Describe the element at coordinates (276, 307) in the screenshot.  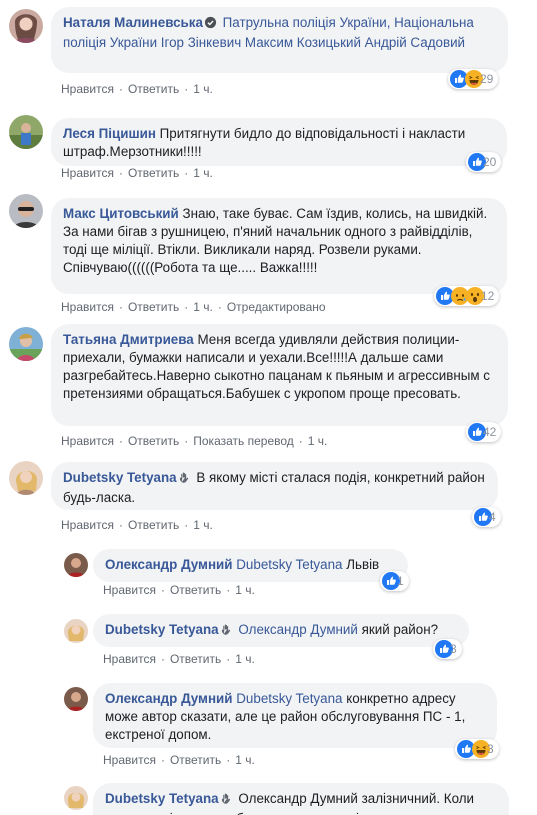
I see `edited-label: Отредактировано` at that location.